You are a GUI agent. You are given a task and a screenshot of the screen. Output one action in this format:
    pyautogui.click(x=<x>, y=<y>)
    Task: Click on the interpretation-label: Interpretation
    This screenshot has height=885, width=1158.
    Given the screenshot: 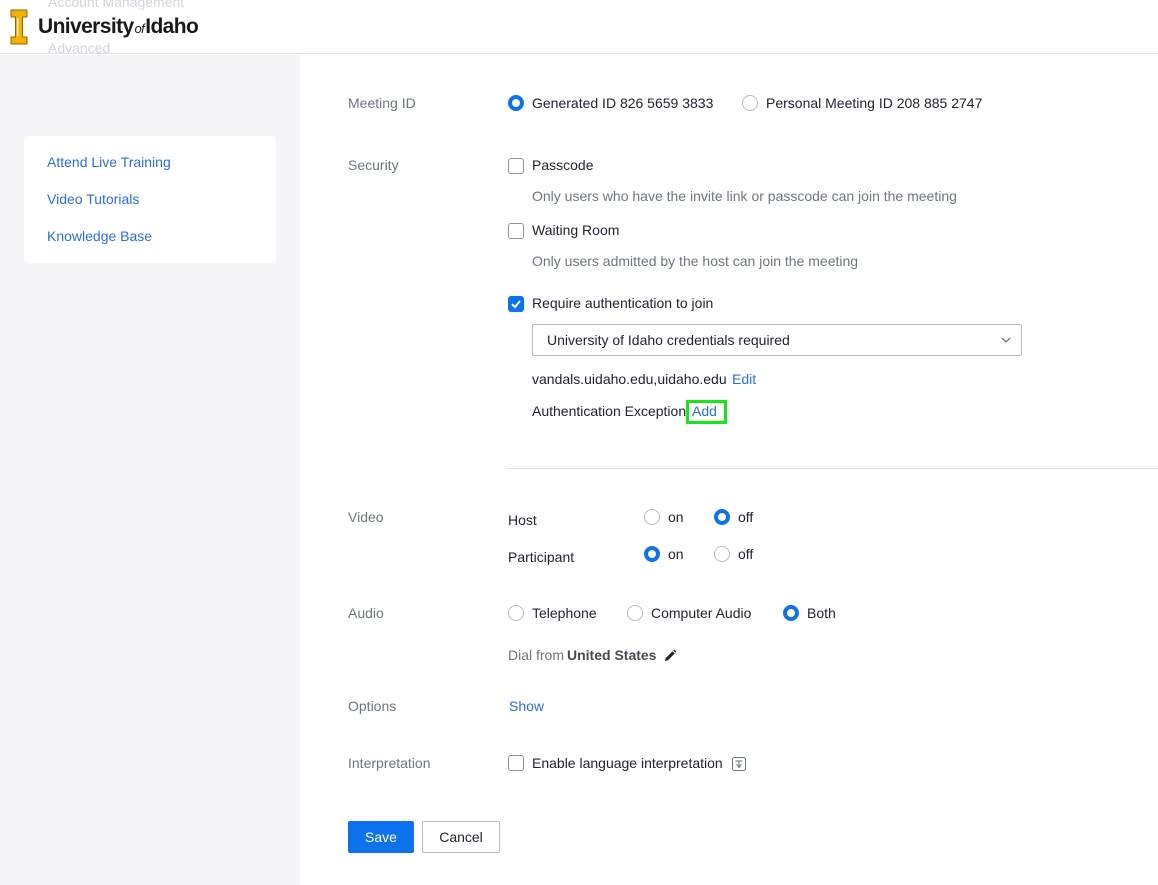 What is the action you would take?
    pyautogui.click(x=389, y=763)
    